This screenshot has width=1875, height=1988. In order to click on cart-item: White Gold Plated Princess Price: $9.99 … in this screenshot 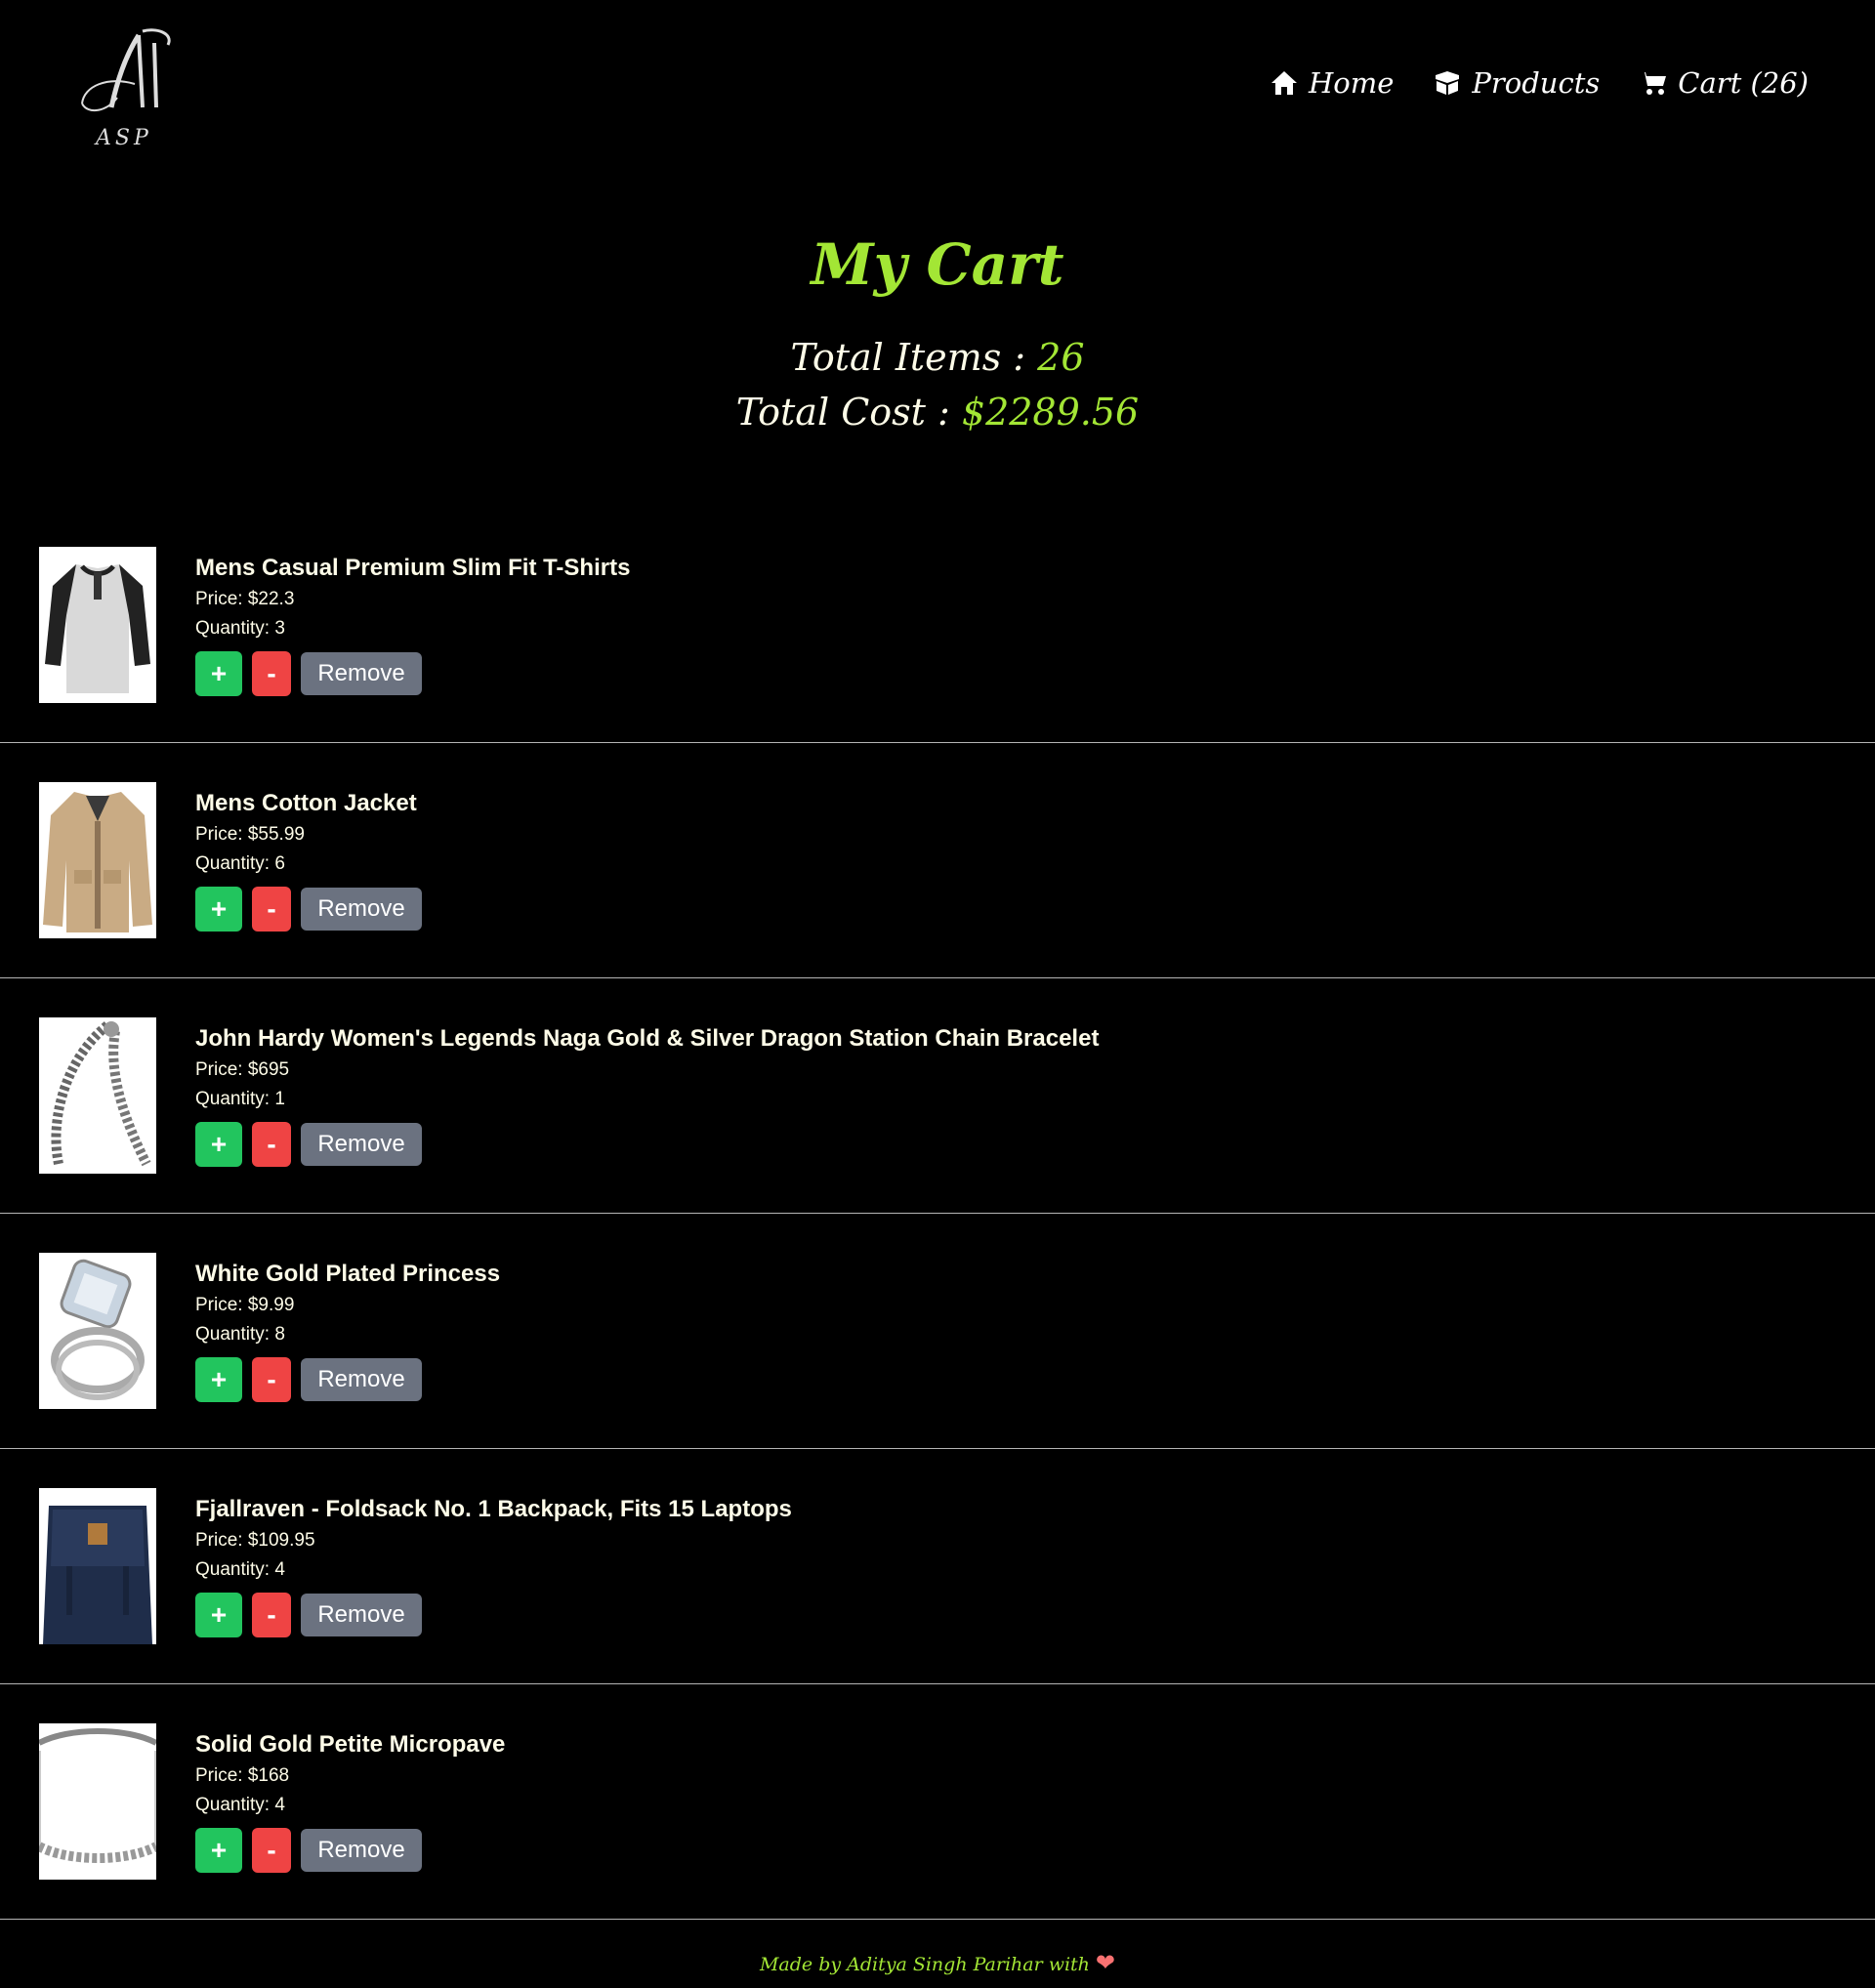, I will do `click(937, 1331)`.